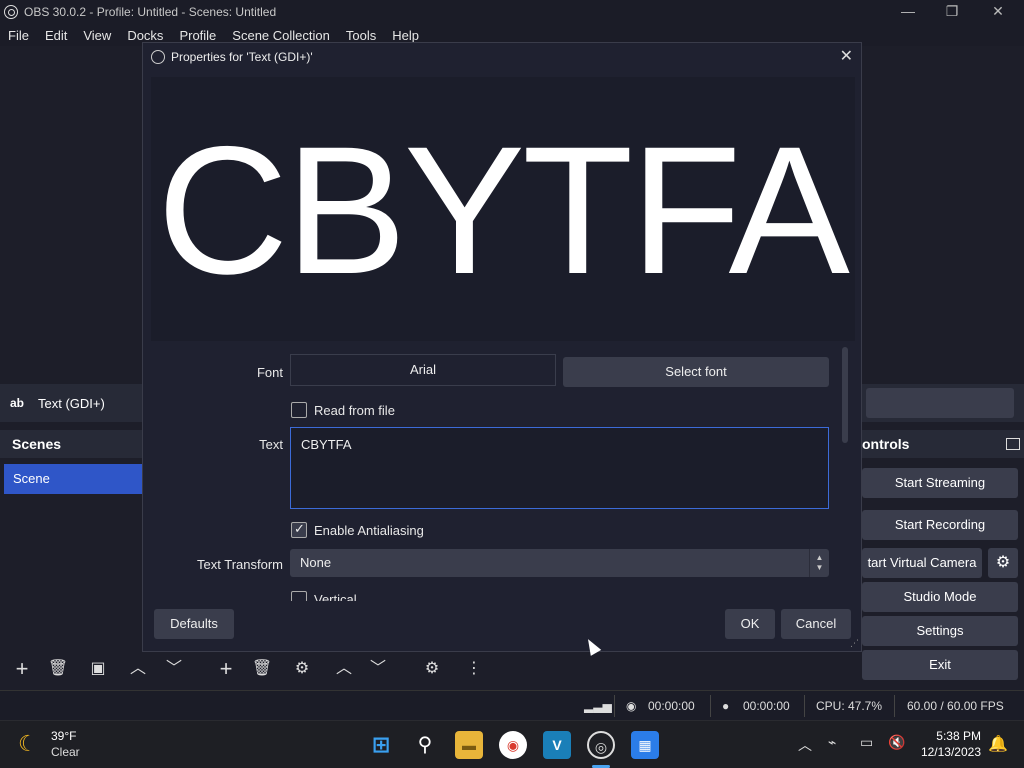  I want to click on tray-overflow-chevron-icon: ︿, so click(805, 745).